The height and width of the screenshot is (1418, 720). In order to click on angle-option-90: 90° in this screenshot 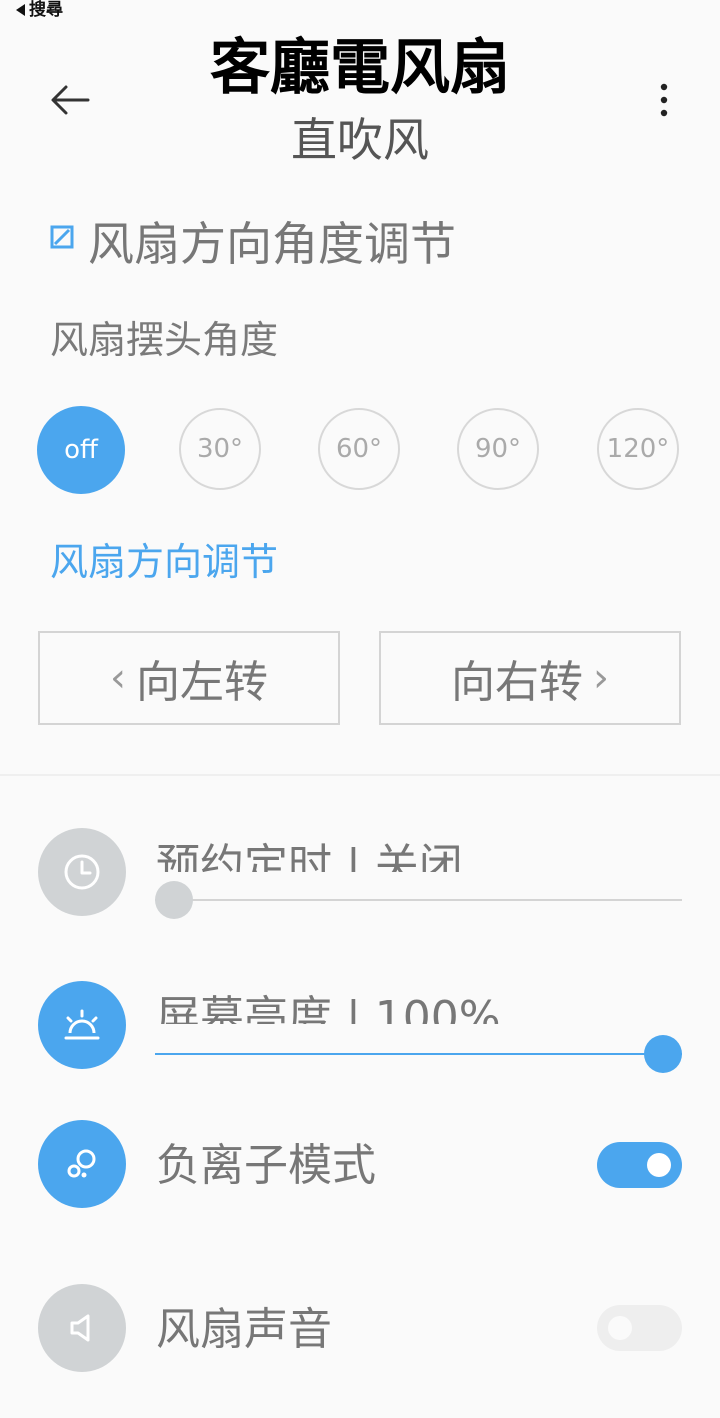, I will do `click(498, 449)`.